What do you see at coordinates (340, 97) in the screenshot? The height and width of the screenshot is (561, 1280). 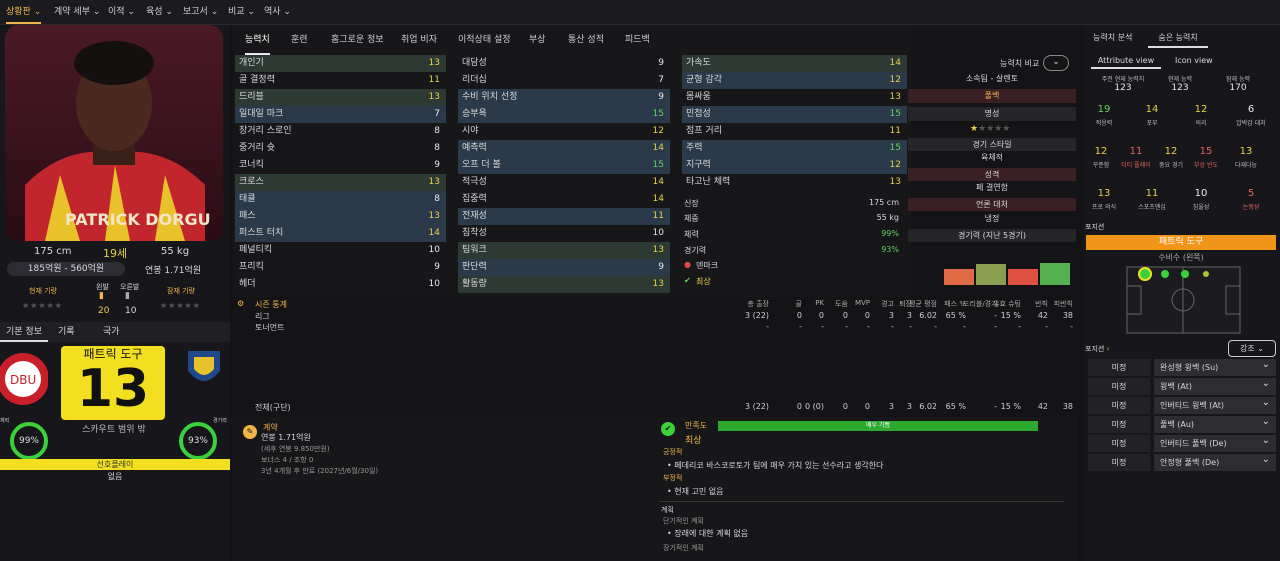 I see `attribute-row: 드리블 13` at bounding box center [340, 97].